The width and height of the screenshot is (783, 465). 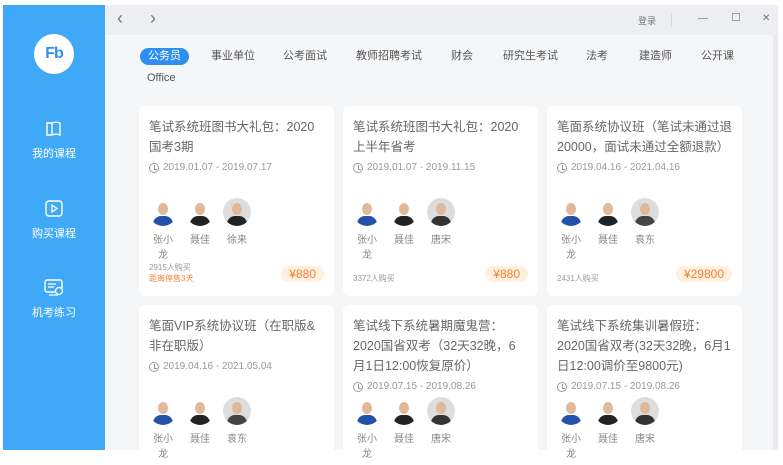 What do you see at coordinates (54, 299) in the screenshot?
I see `sidebar-item-exam-practice: 机考练习` at bounding box center [54, 299].